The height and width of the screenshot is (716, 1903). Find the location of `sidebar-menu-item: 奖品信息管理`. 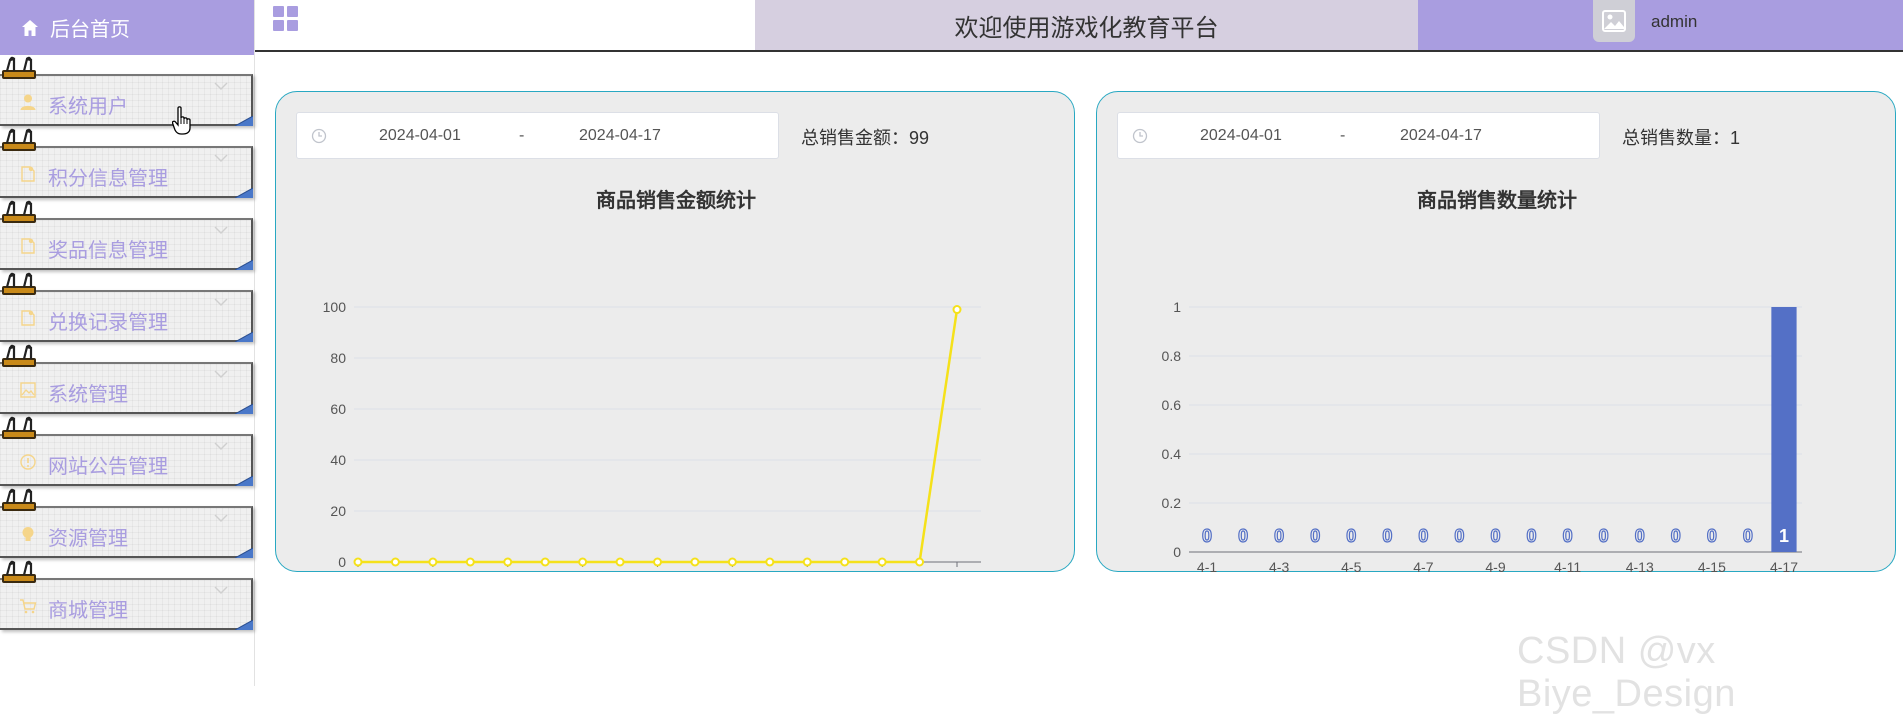

sidebar-menu-item: 奖品信息管理 is located at coordinates (126, 235).